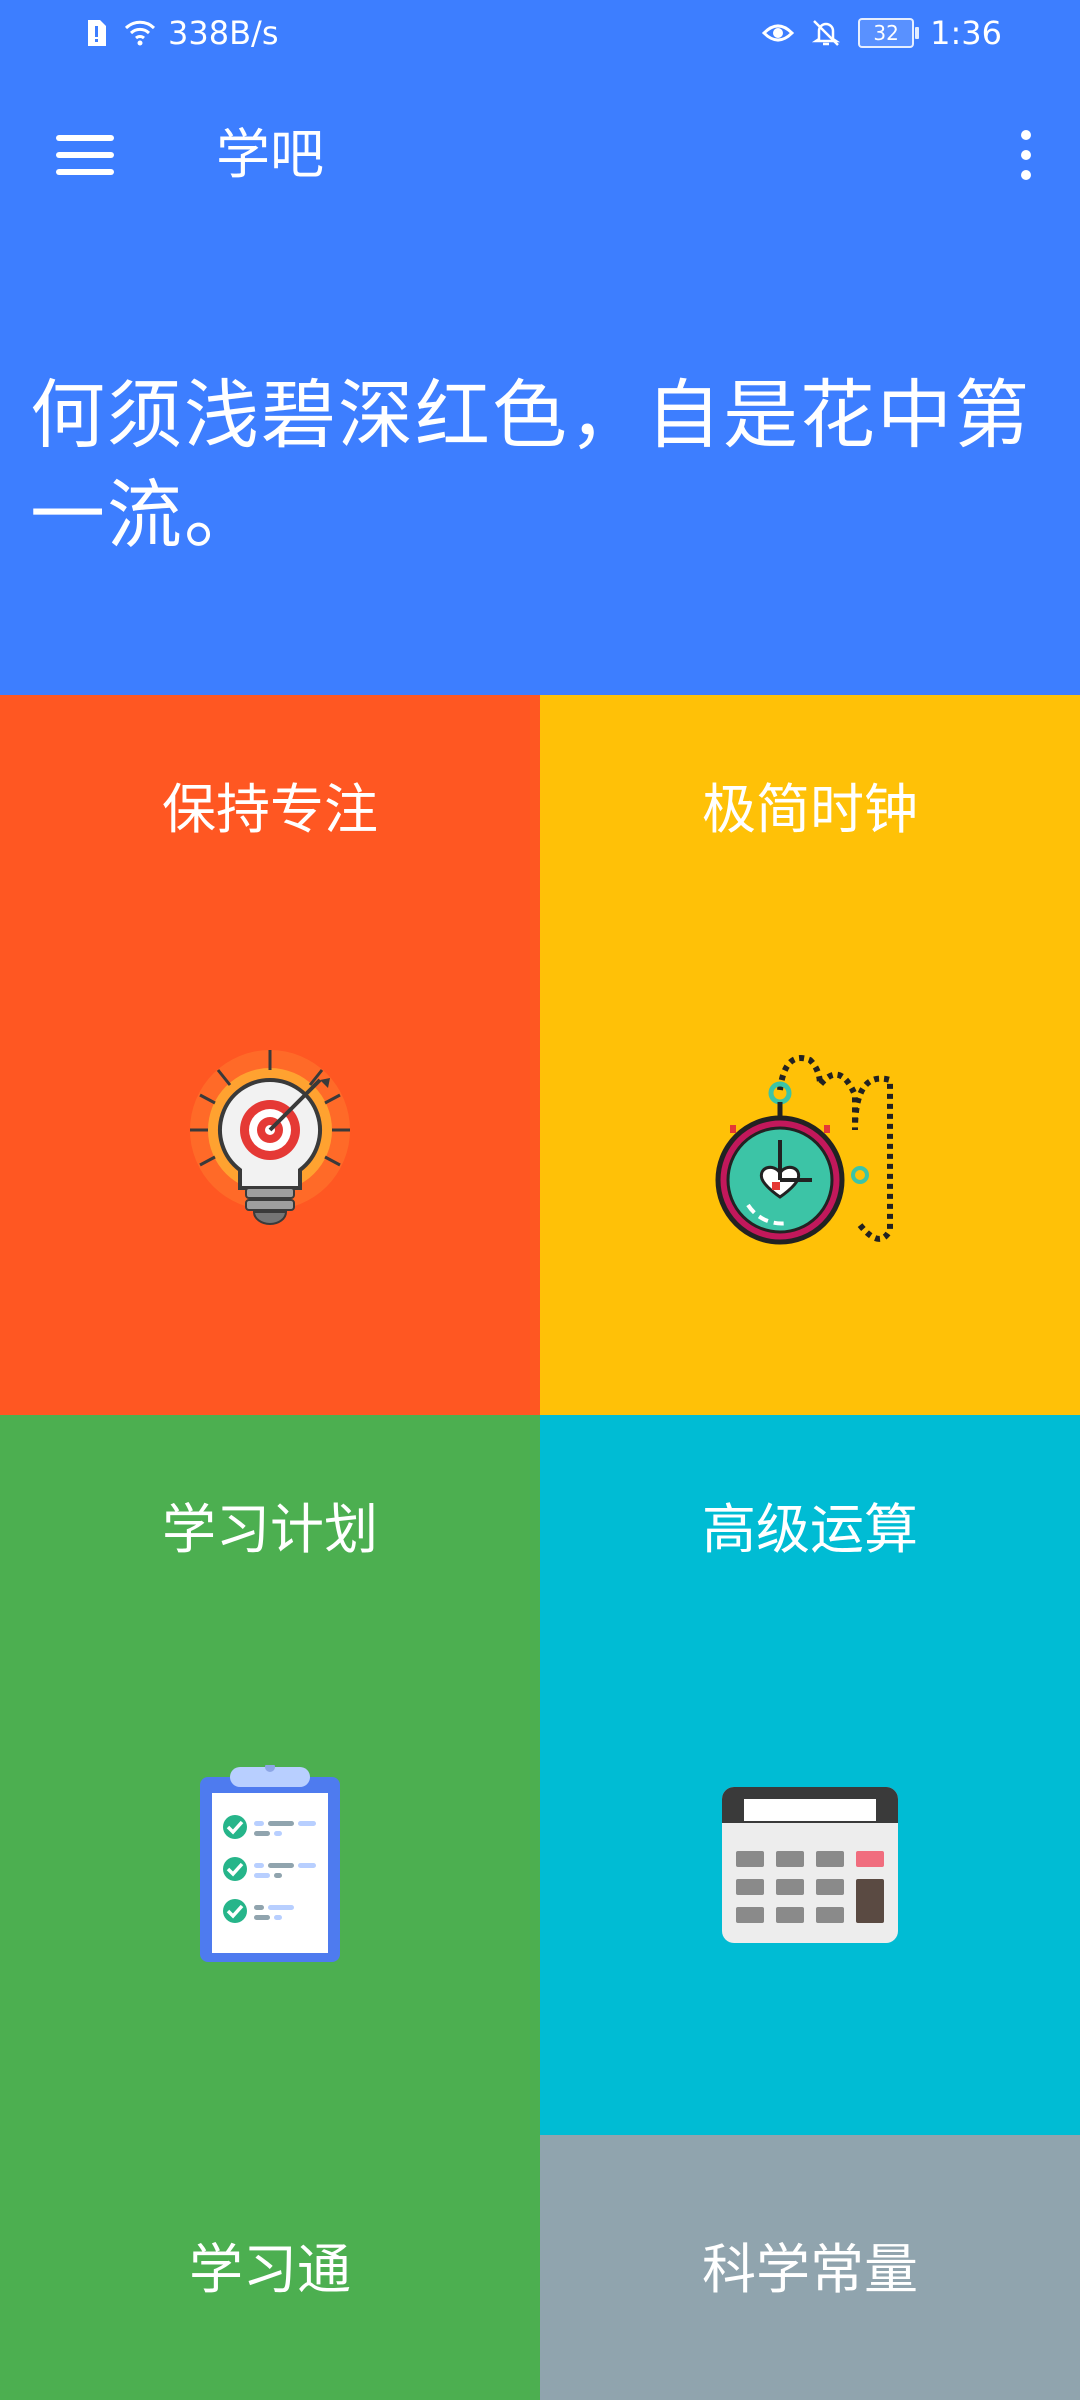  What do you see at coordinates (270, 154) in the screenshot?
I see `page-title: 学吧` at bounding box center [270, 154].